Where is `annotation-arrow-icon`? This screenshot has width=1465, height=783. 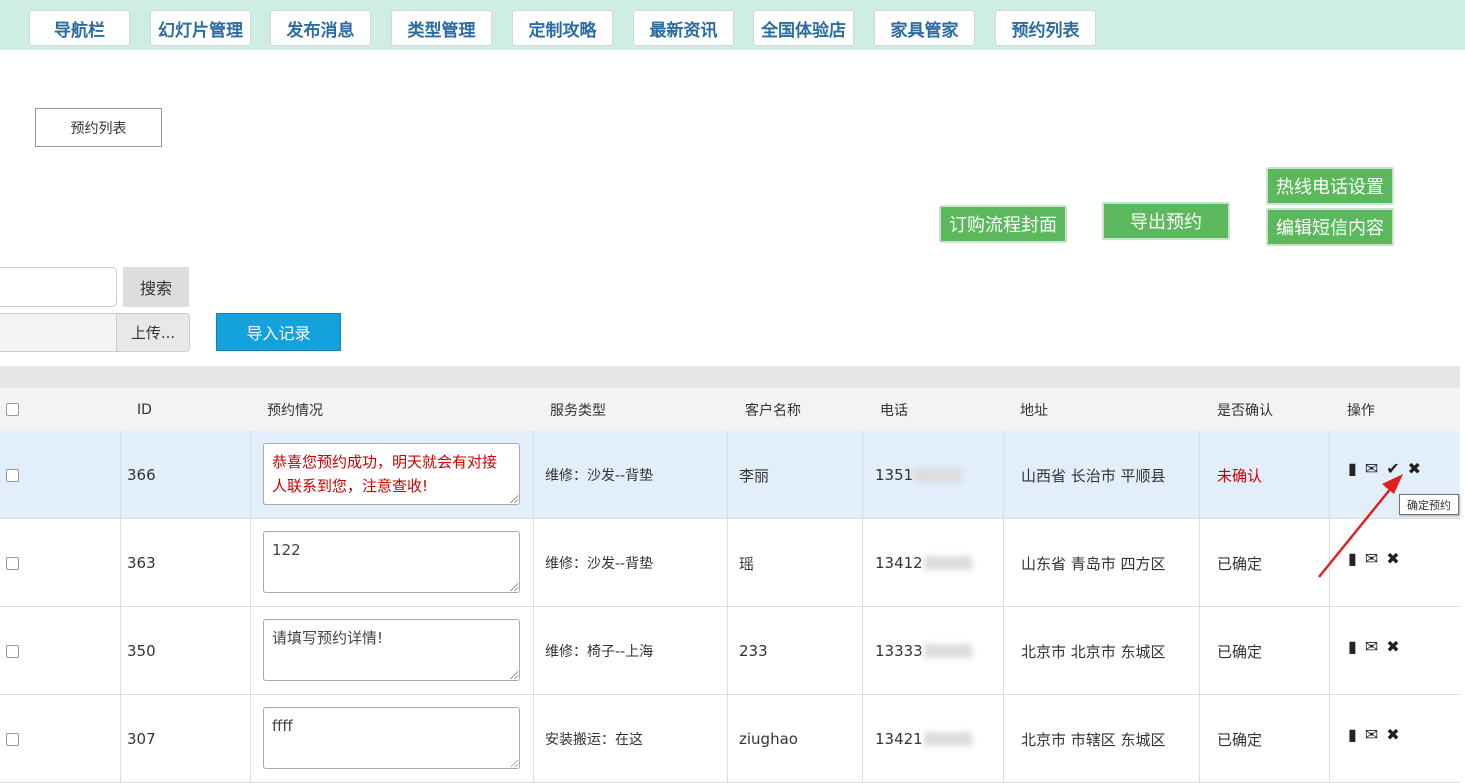 annotation-arrow-icon is located at coordinates (1360, 526).